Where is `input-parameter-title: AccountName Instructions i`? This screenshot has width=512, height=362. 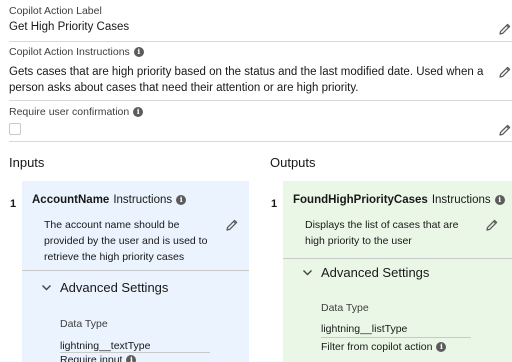 input-parameter-title: AccountName Instructions i is located at coordinates (109, 200).